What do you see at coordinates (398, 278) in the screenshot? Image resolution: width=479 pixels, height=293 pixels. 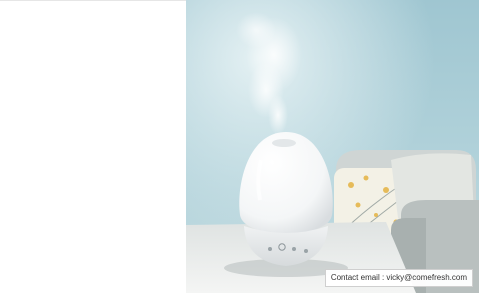 I see `contact-email-label: Contact email : vicky@comefresh.com` at bounding box center [398, 278].